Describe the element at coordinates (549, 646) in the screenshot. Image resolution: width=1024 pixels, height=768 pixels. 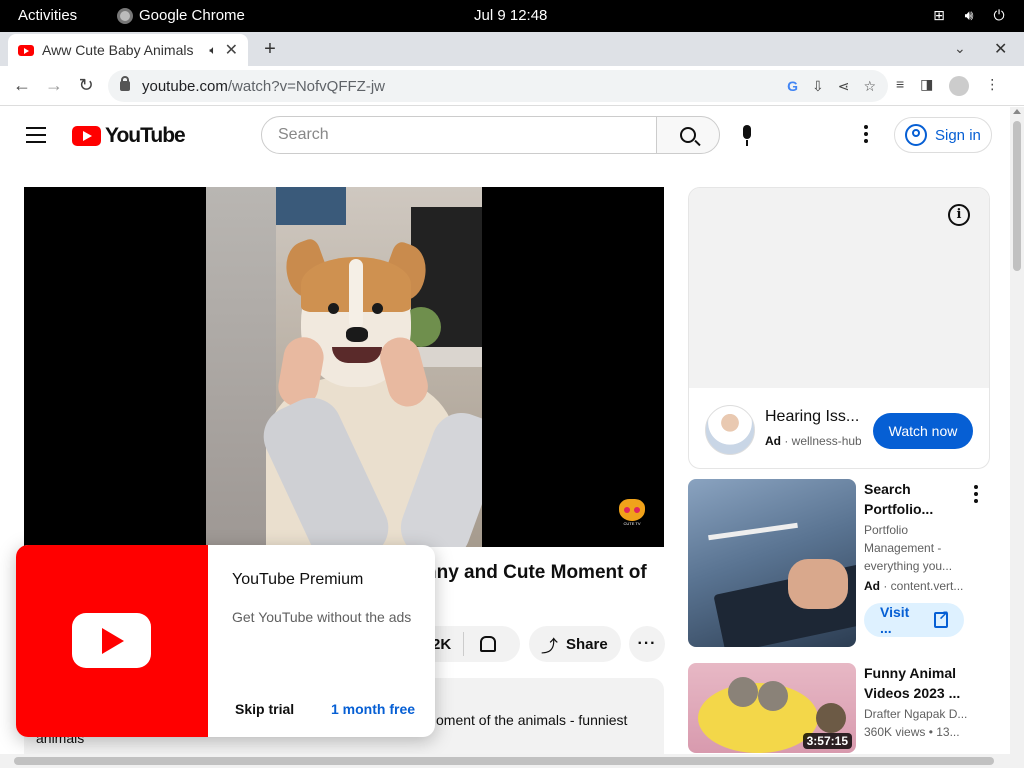
I see `share-arrow-icon: ⤴` at that location.